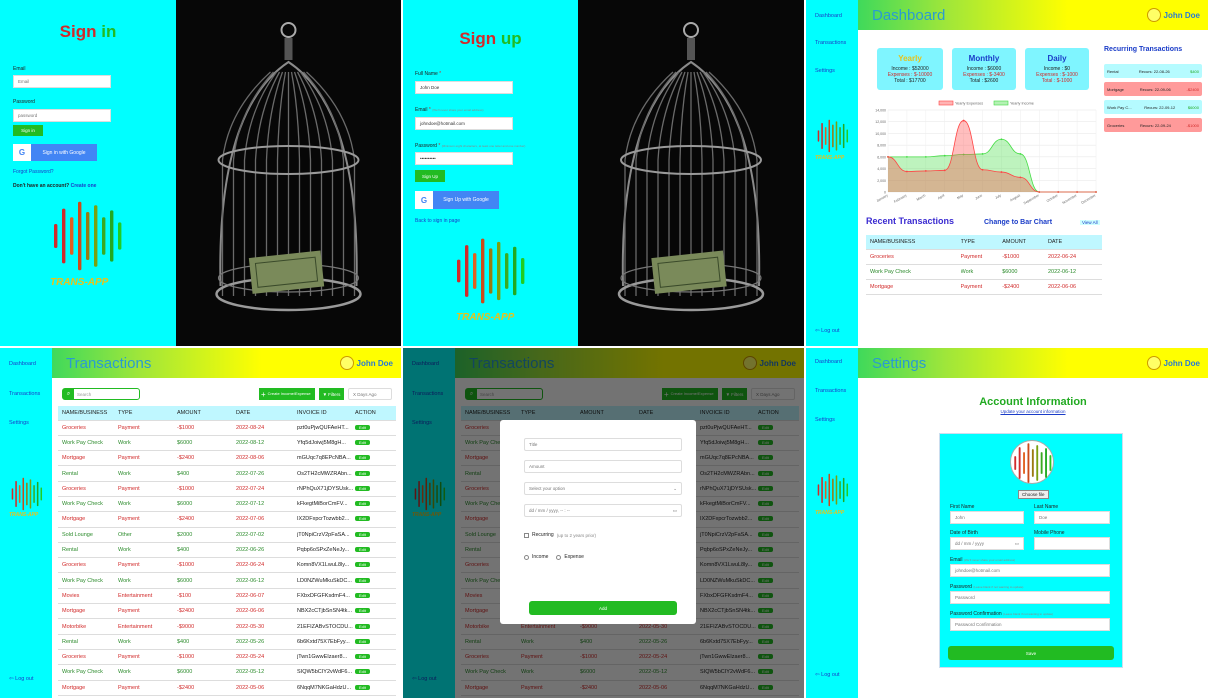 This screenshot has width=1208, height=698. I want to click on plus-icon: +, so click(263, 394).